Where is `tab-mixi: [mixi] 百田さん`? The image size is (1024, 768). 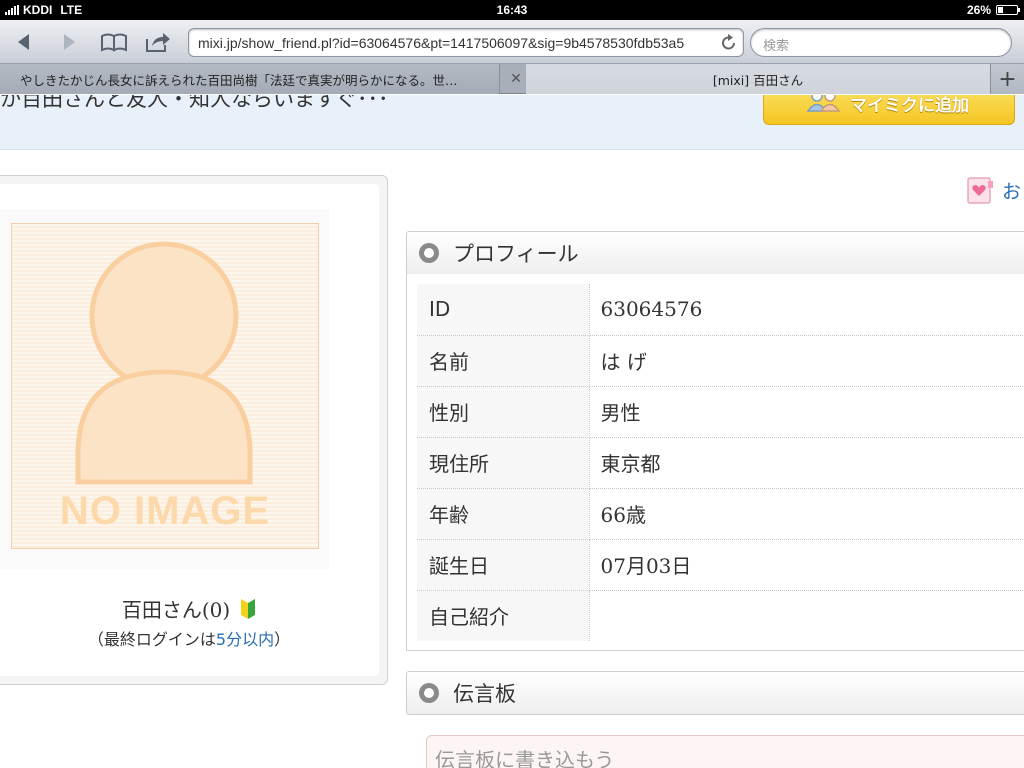
tab-mixi: [mixi] 百田さん is located at coordinates (758, 79).